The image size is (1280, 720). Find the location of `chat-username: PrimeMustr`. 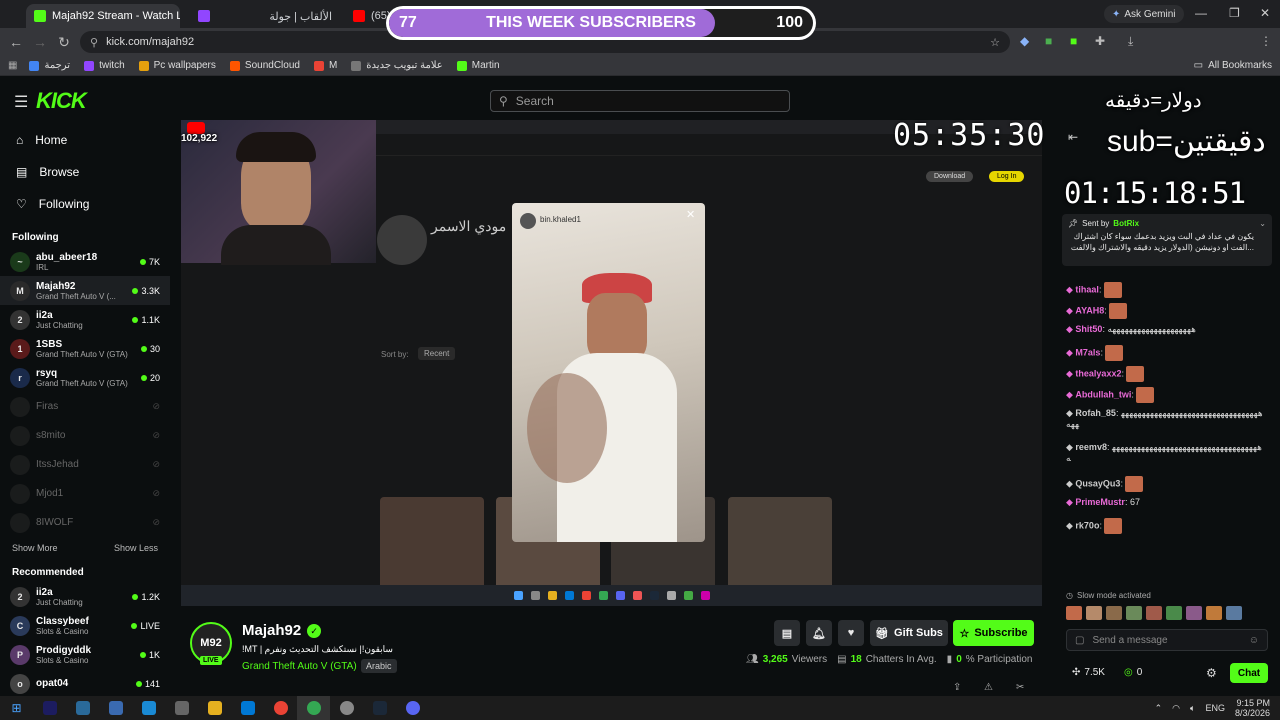

chat-username: PrimeMustr is located at coordinates (1100, 502).